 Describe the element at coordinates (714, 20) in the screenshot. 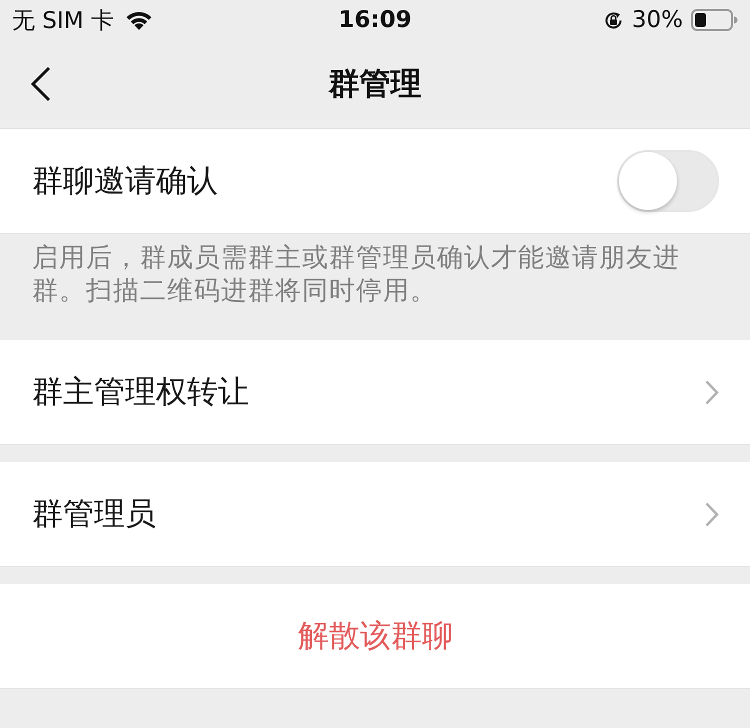

I see `battery-icon` at that location.